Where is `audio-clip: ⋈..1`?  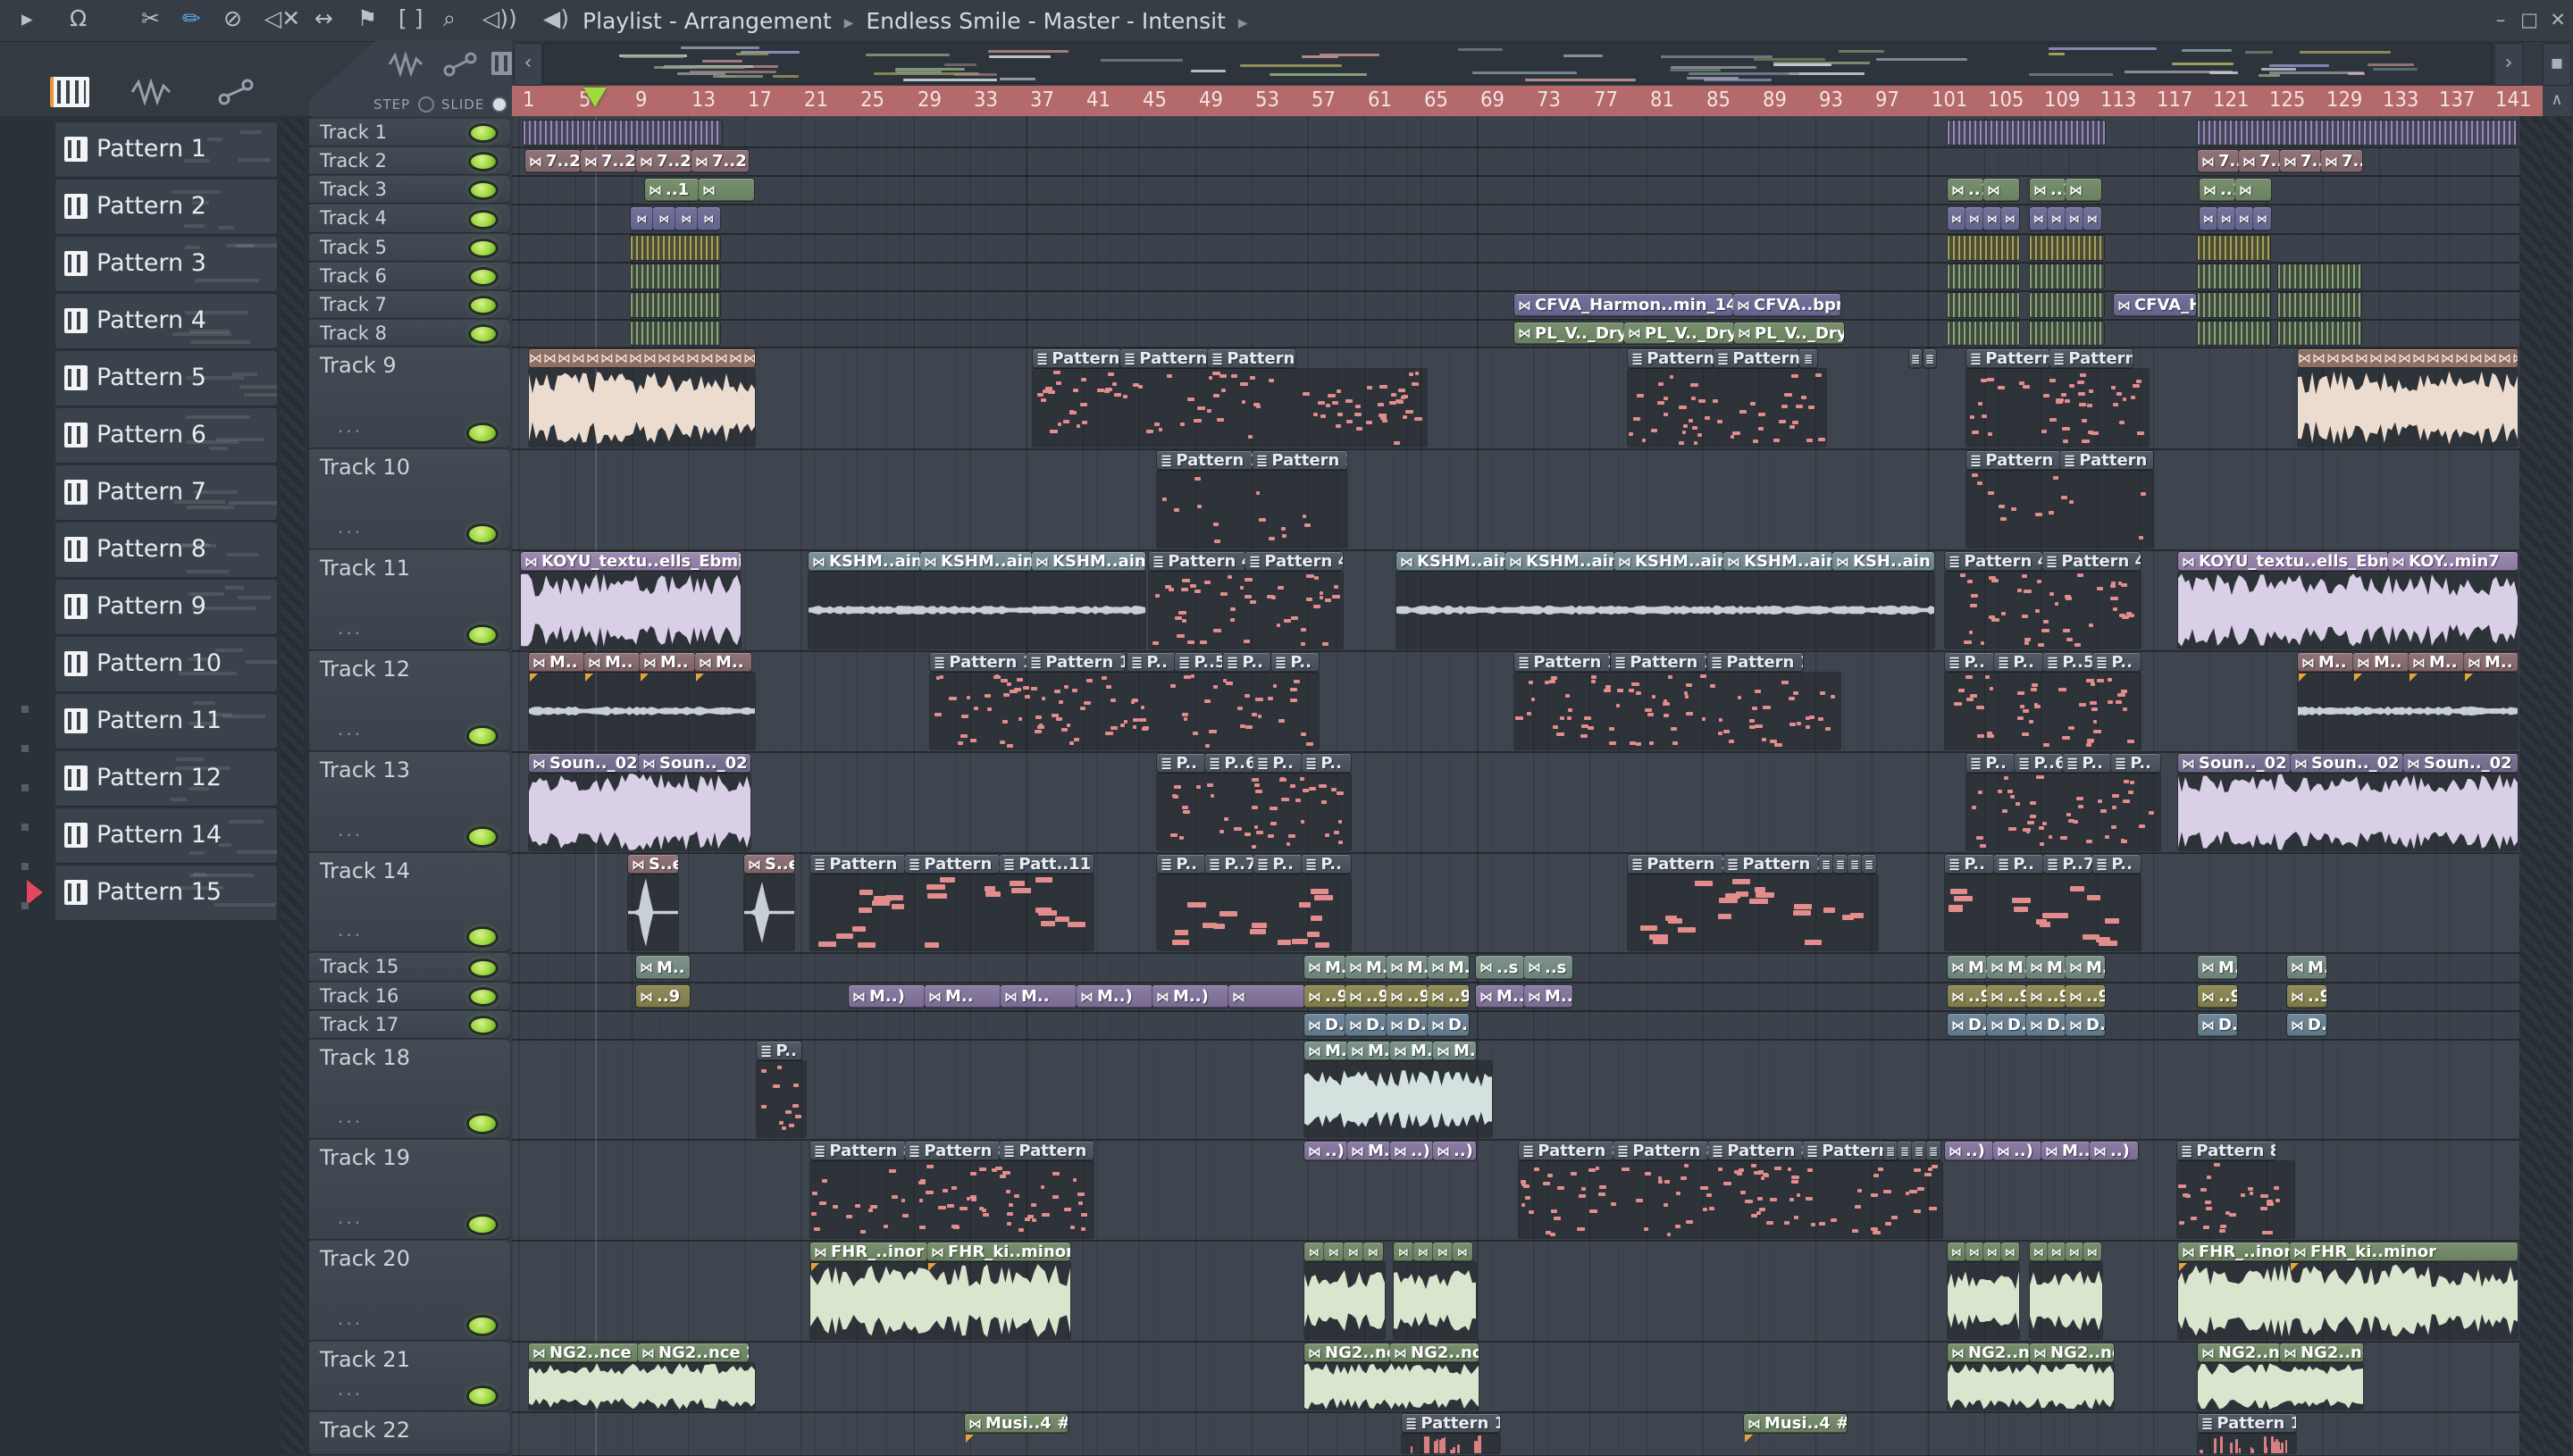
audio-clip: ⋈..1 is located at coordinates (2048, 190).